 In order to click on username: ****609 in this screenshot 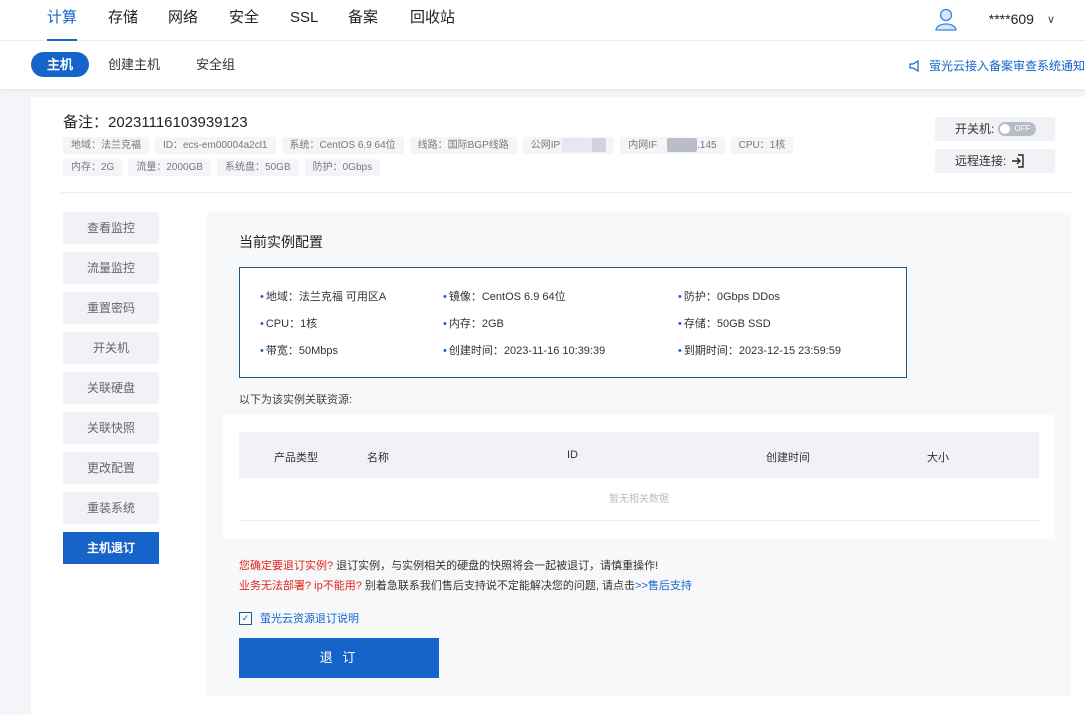, I will do `click(1011, 19)`.